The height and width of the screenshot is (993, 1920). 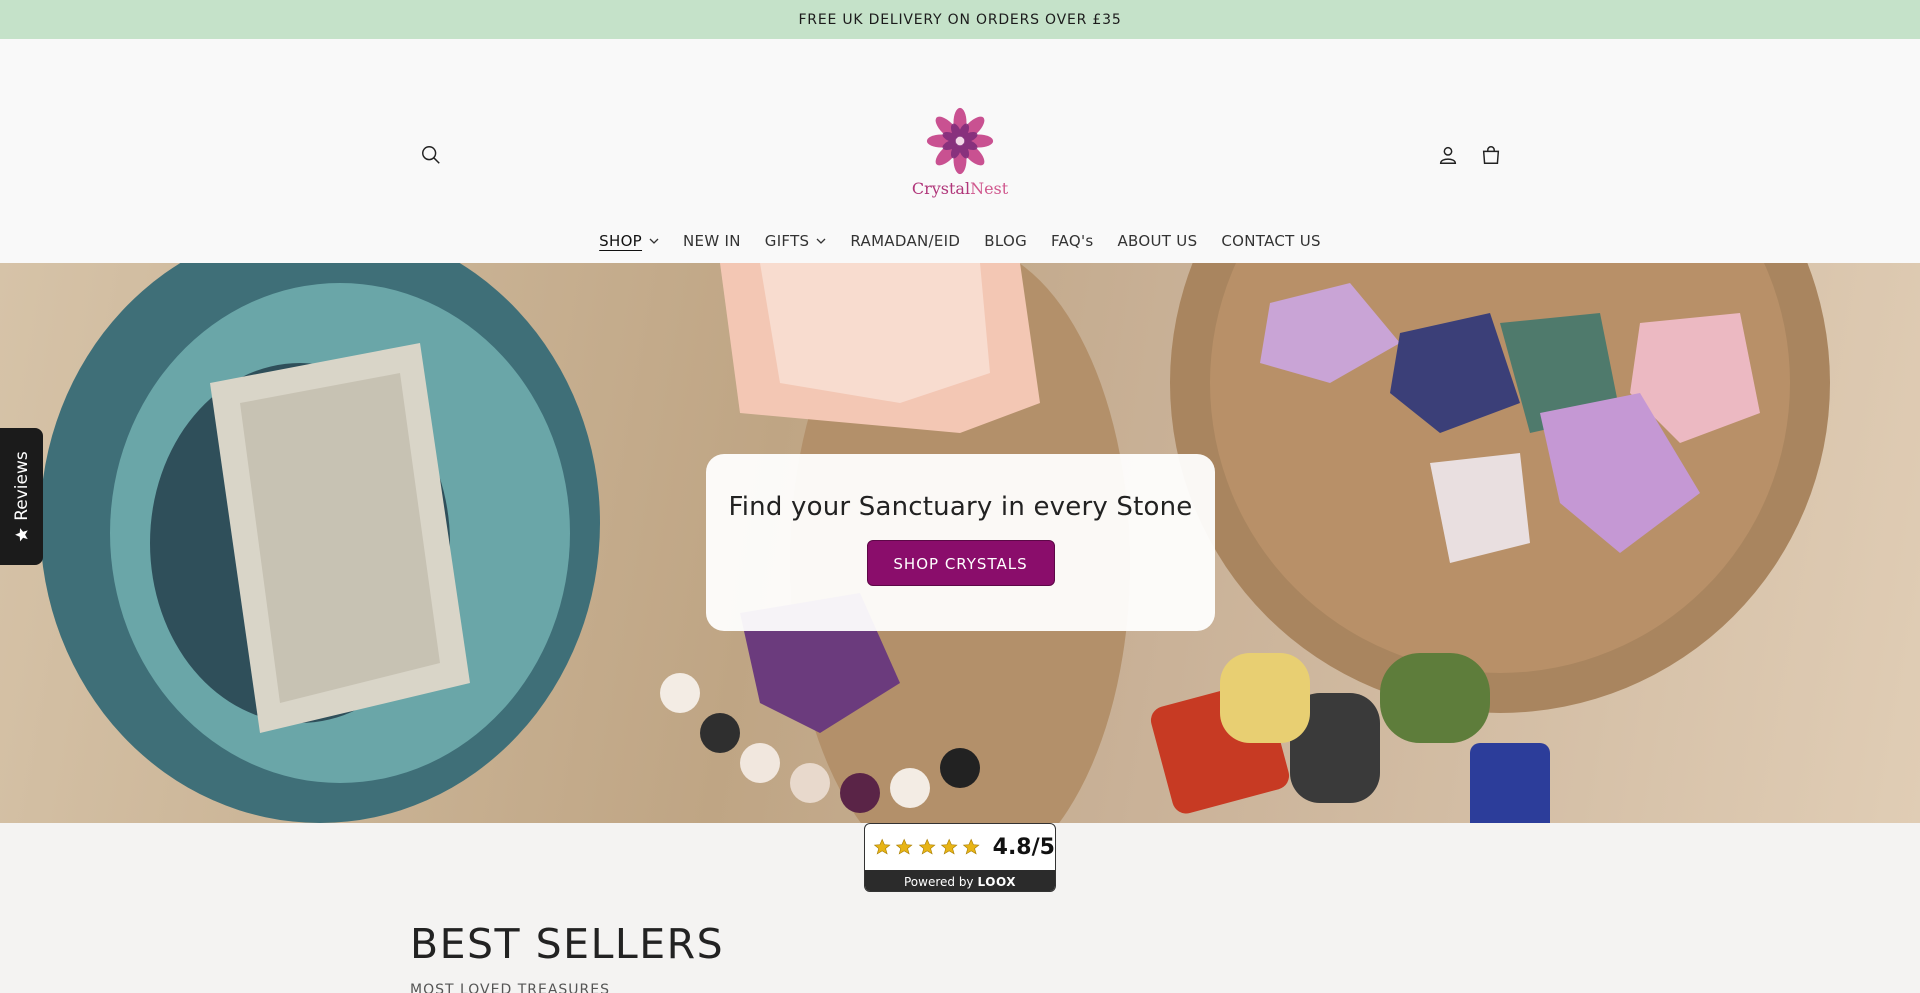 I want to click on nav-item-faqs: FAQ's, so click(x=1072, y=241).